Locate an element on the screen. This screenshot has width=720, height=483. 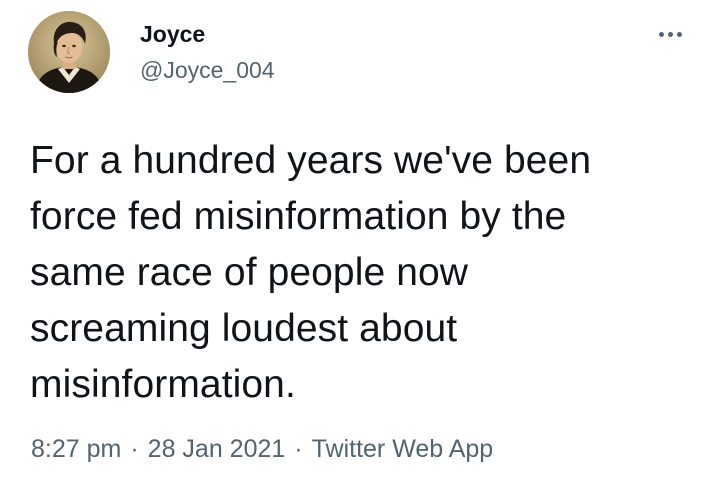
author-display-name: Joyce is located at coordinates (207, 34).